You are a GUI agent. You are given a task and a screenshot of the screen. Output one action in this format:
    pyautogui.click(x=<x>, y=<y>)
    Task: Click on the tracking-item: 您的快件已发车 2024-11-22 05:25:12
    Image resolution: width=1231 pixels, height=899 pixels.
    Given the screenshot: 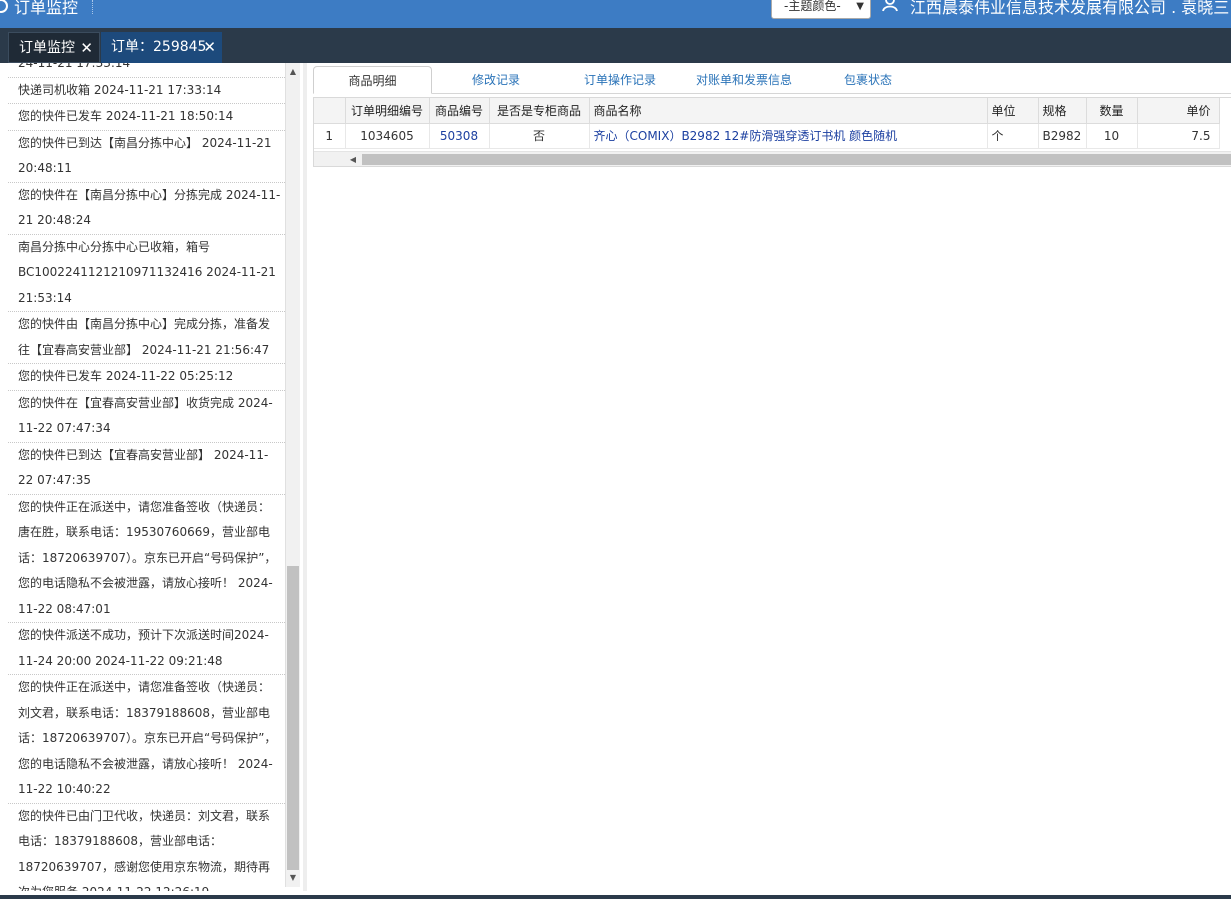 What is the action you would take?
    pyautogui.click(x=146, y=377)
    